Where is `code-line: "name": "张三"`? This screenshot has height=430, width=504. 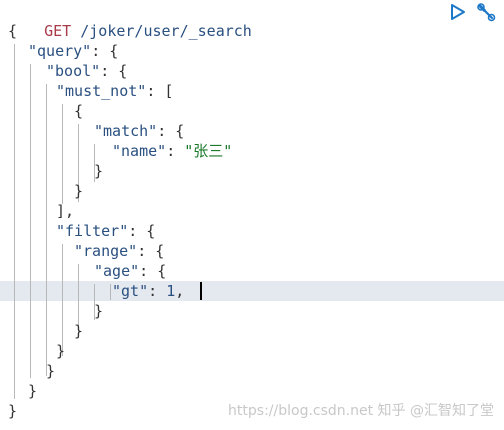 code-line: "name": "张三" is located at coordinates (172, 151).